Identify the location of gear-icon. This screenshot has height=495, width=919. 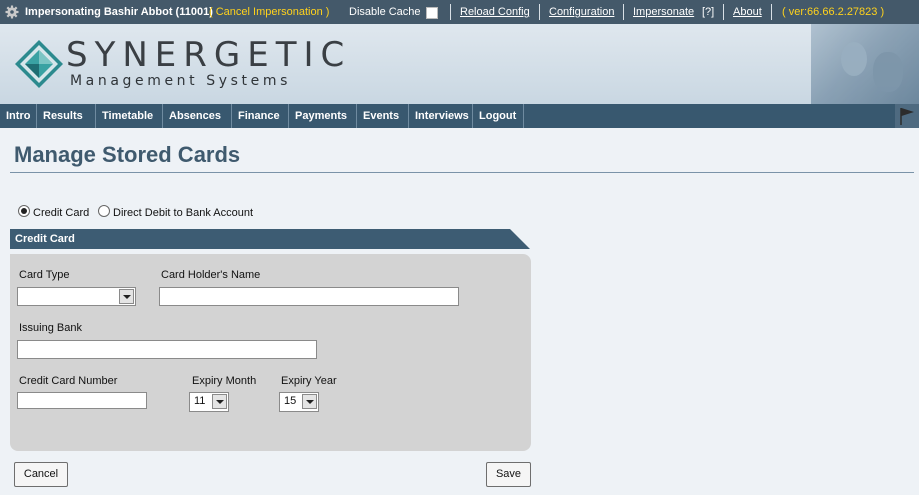
(12, 12).